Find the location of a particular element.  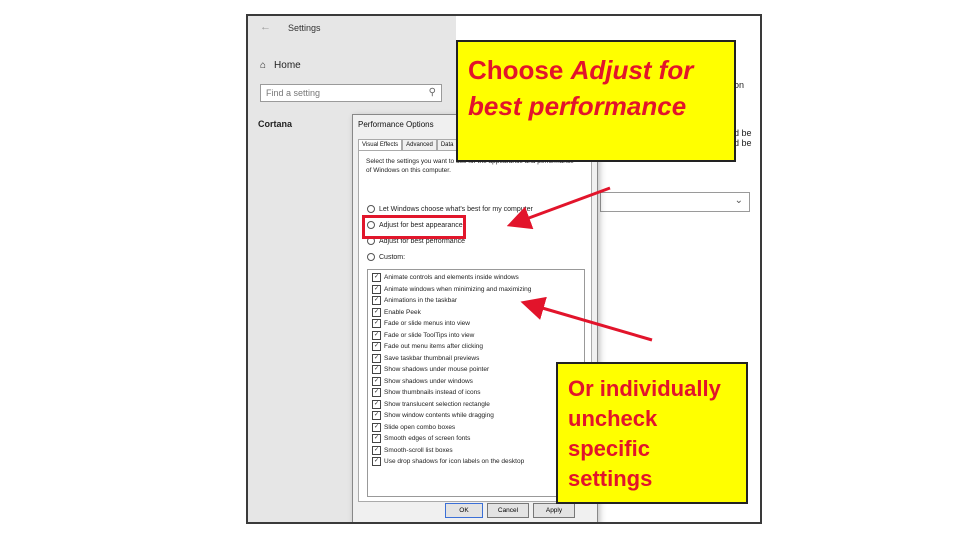

checkbox-item: ✓ Slide open combo boxes is located at coordinates (414, 427).